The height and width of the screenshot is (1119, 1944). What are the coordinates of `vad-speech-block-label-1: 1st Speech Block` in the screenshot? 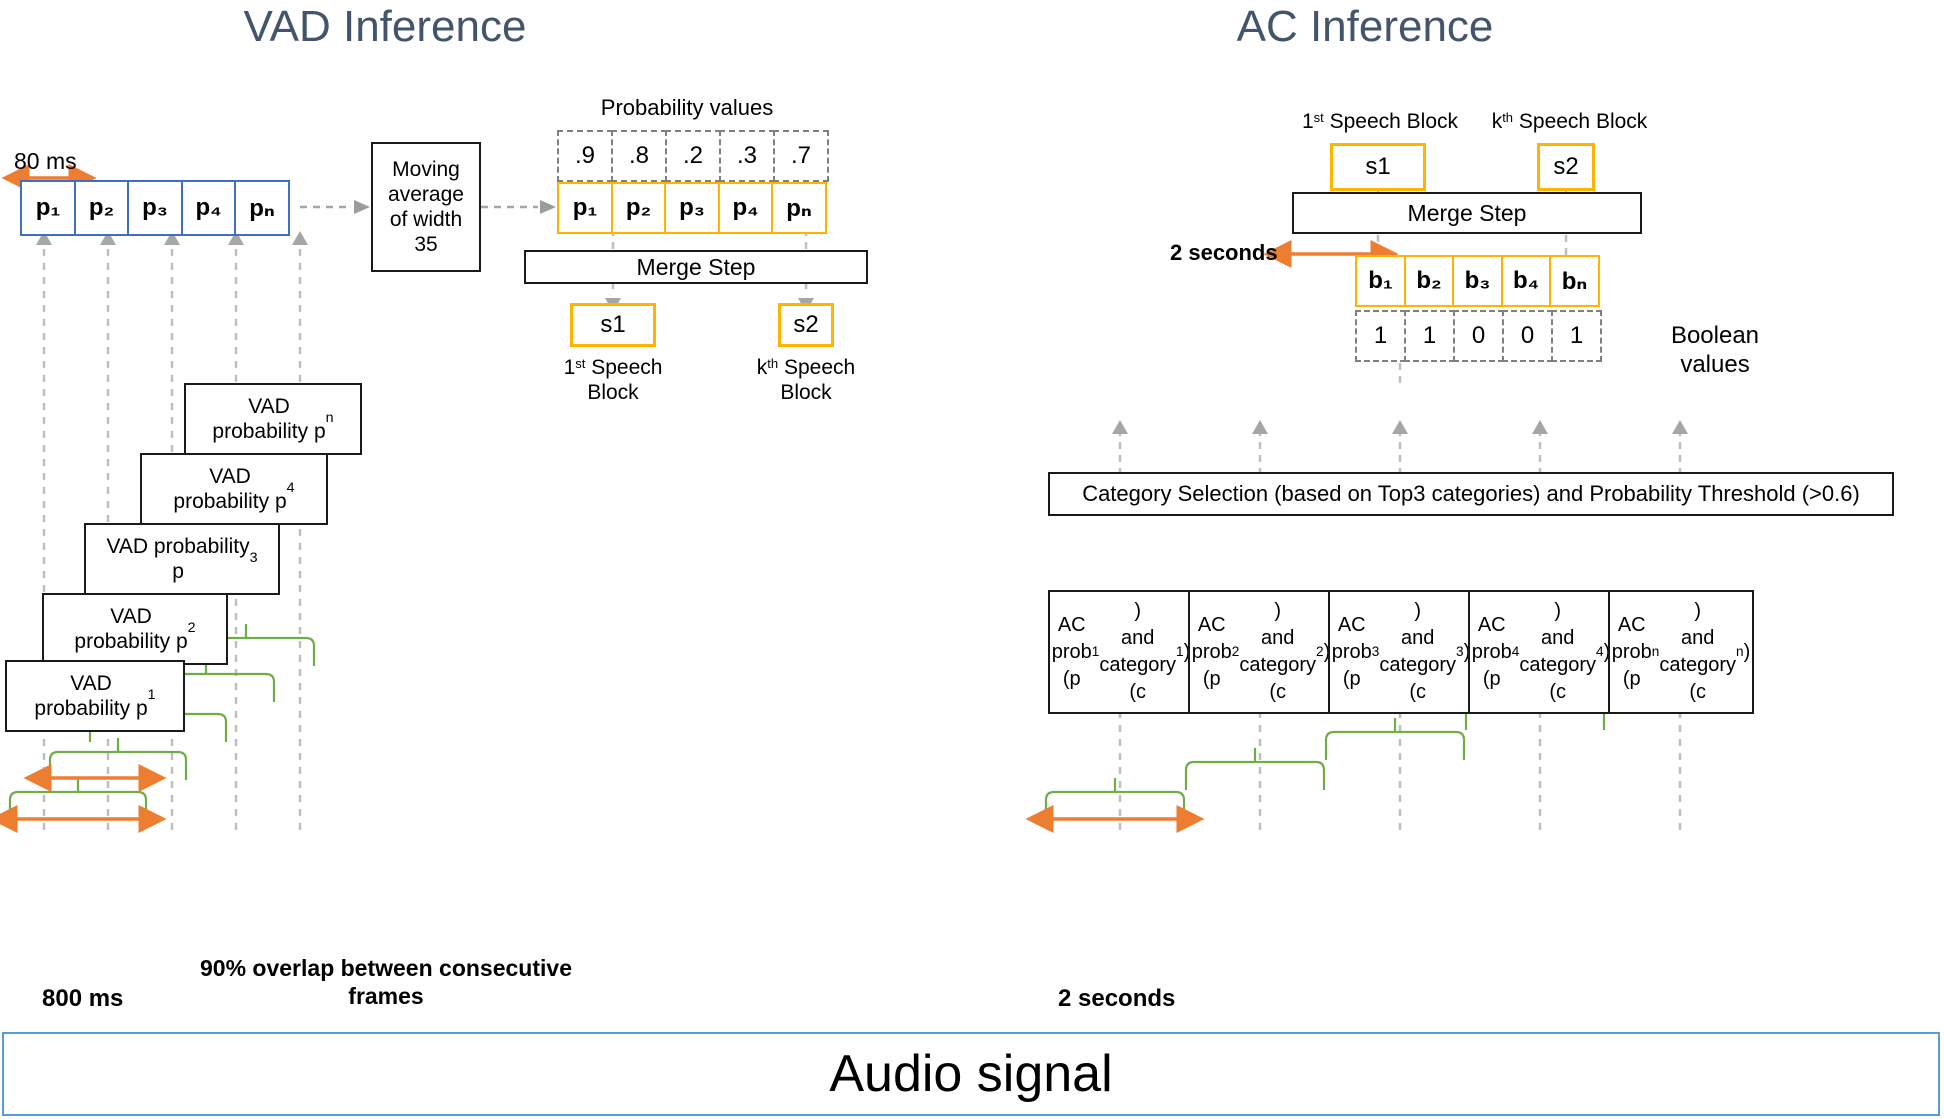 It's located at (613, 380).